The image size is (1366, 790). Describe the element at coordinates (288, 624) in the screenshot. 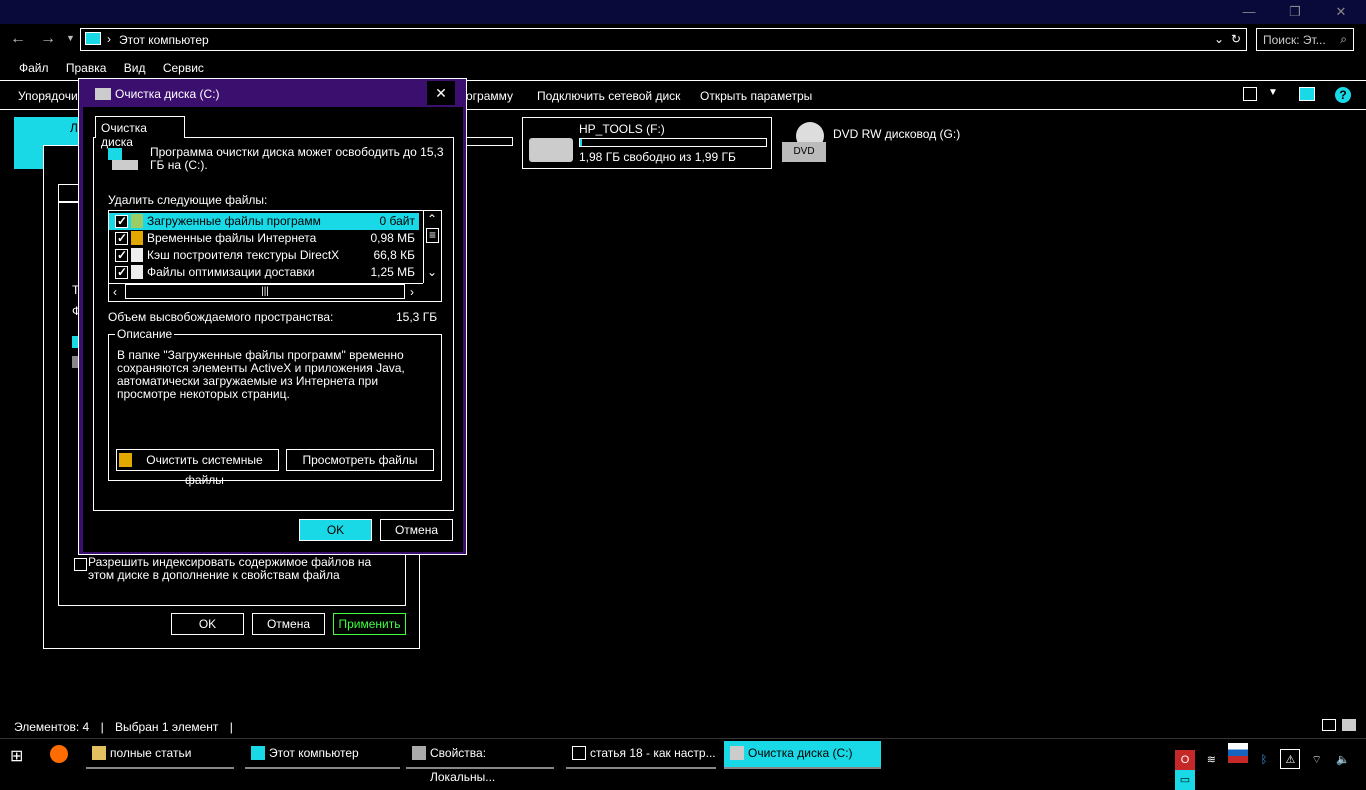

I see `properties-cancel-button: Отмена` at that location.